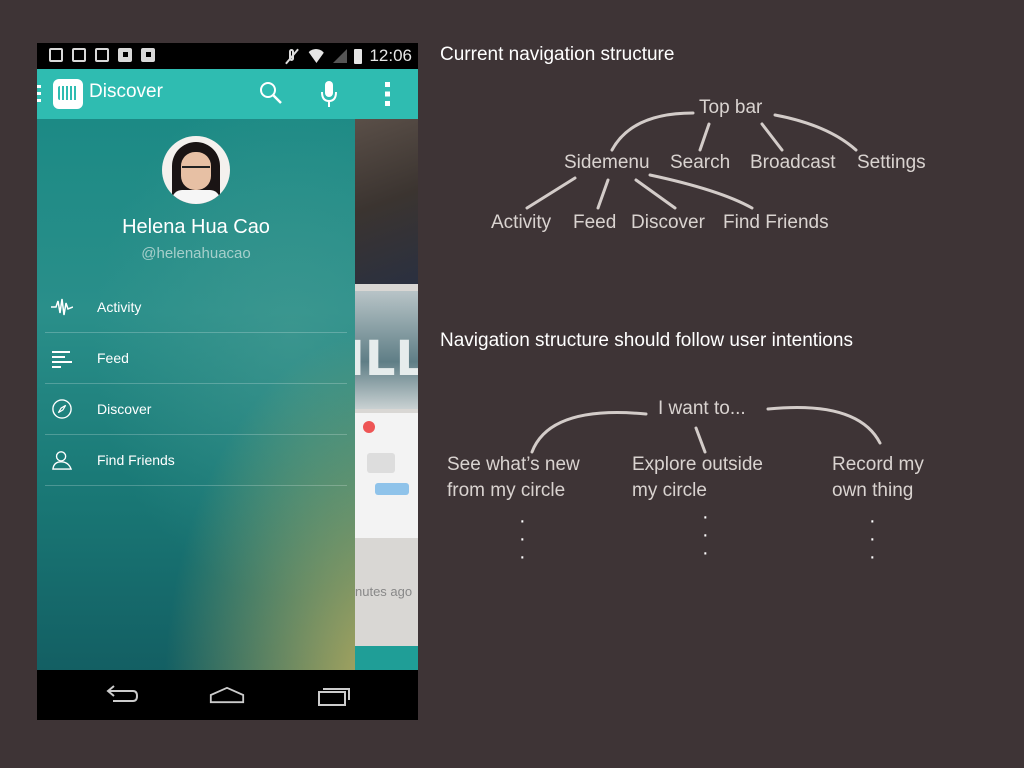 The width and height of the screenshot is (1024, 768). I want to click on feed-lines-icon, so click(62, 359).